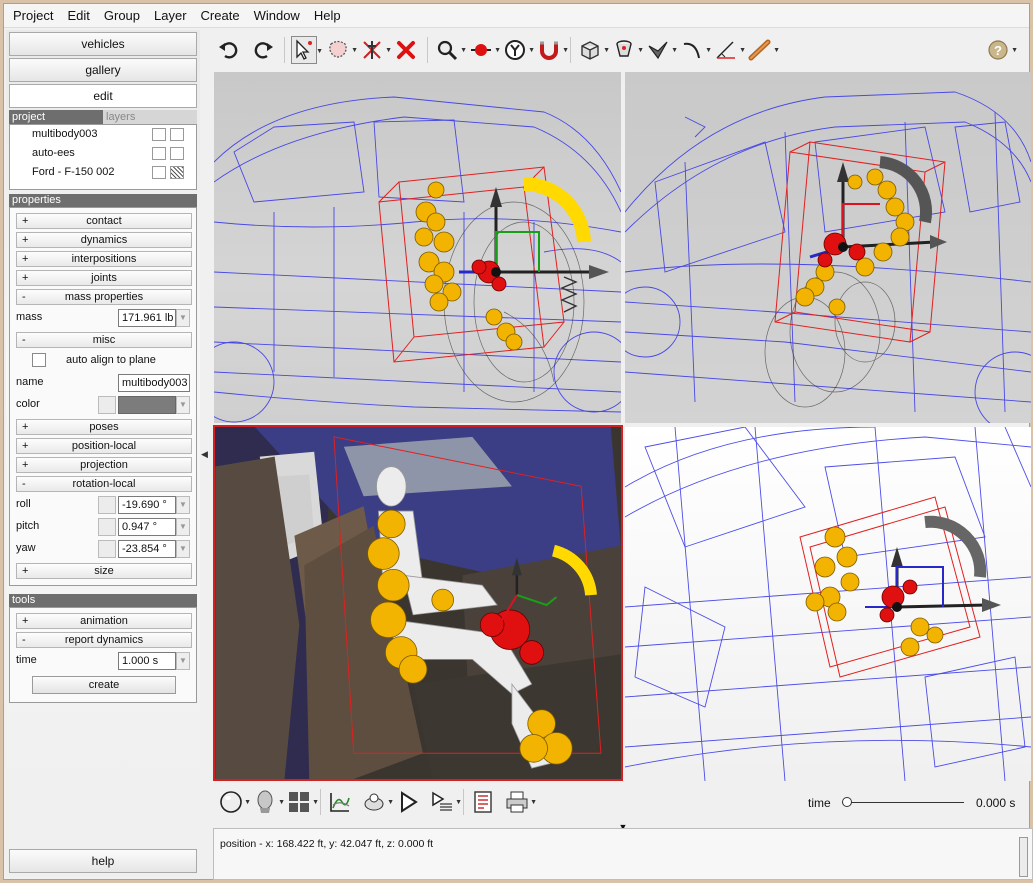  What do you see at coordinates (340, 802) in the screenshot?
I see `graph-icon` at bounding box center [340, 802].